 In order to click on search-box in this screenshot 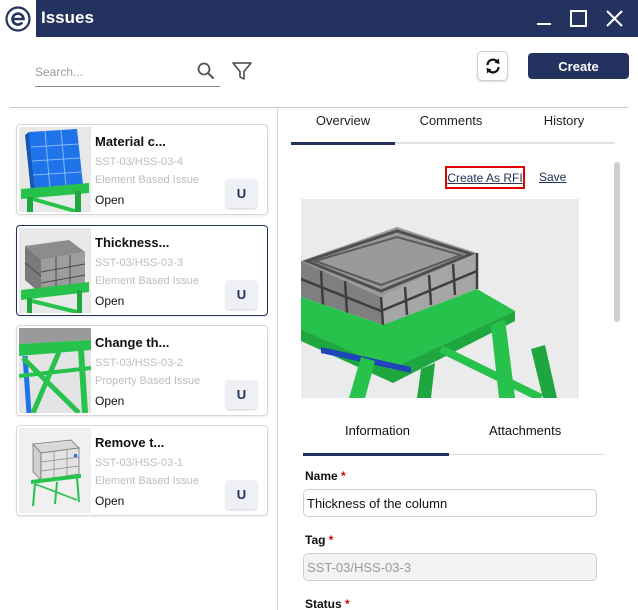, I will do `click(127, 72)`.